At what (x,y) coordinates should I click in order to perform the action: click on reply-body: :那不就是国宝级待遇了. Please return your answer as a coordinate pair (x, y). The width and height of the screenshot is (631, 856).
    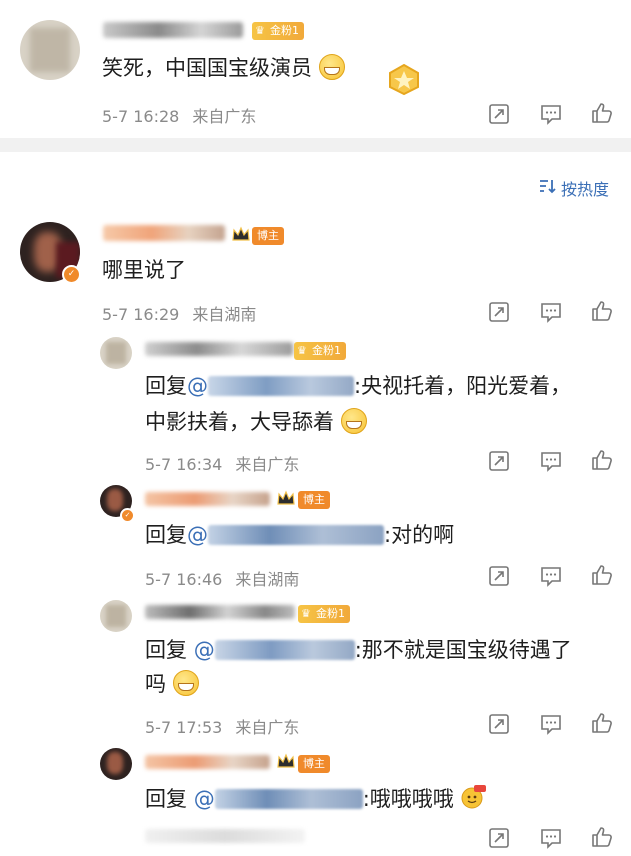
    Looking at the image, I should click on (463, 650).